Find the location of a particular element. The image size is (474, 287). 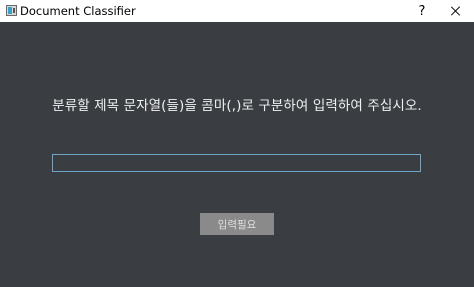

title-bar: Document Classifier ? is located at coordinates (237, 11).